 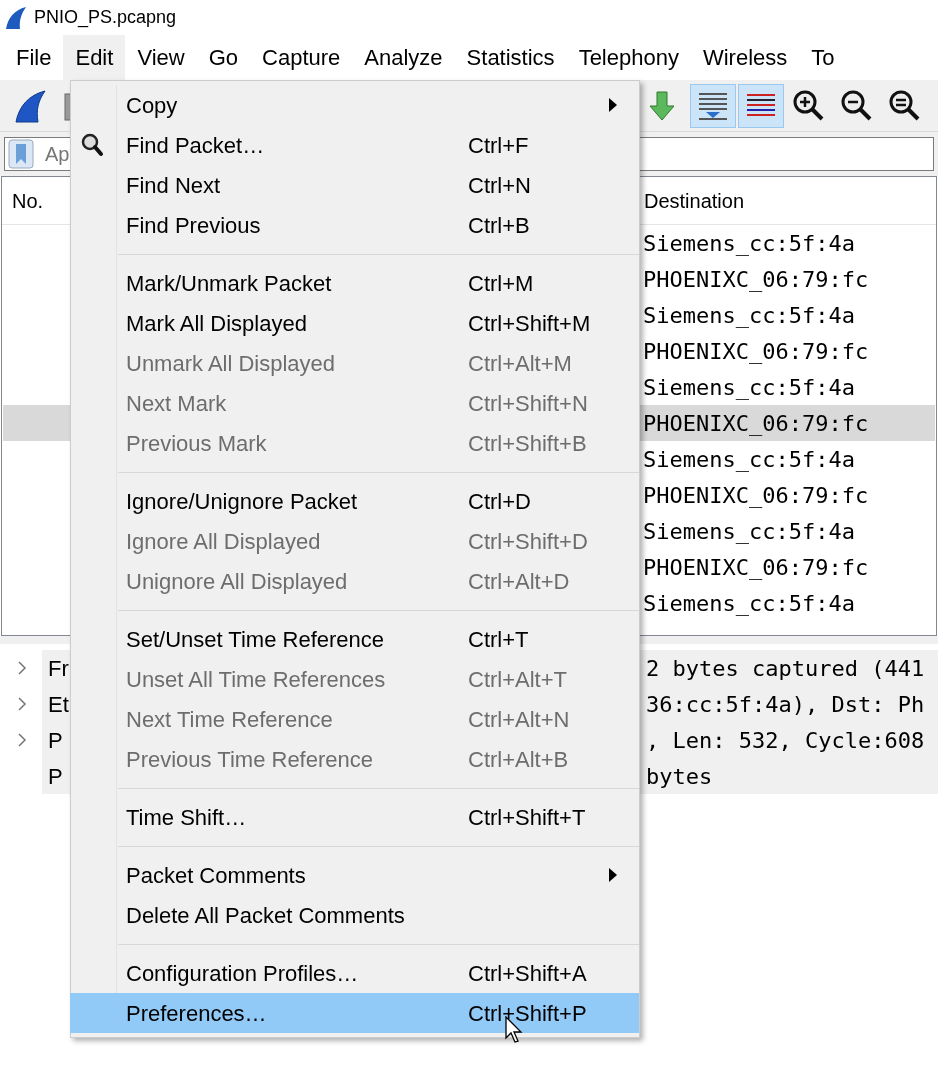 I want to click on menu-item: Configuration Profiles… Ctrl+Shift+A, so click(x=354, y=973).